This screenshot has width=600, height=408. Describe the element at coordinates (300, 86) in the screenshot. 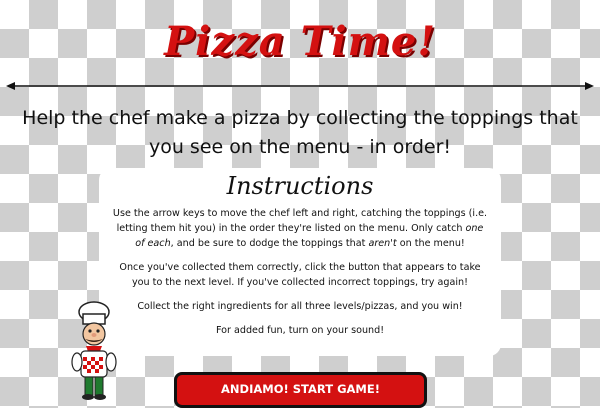

I see `title-divider` at that location.